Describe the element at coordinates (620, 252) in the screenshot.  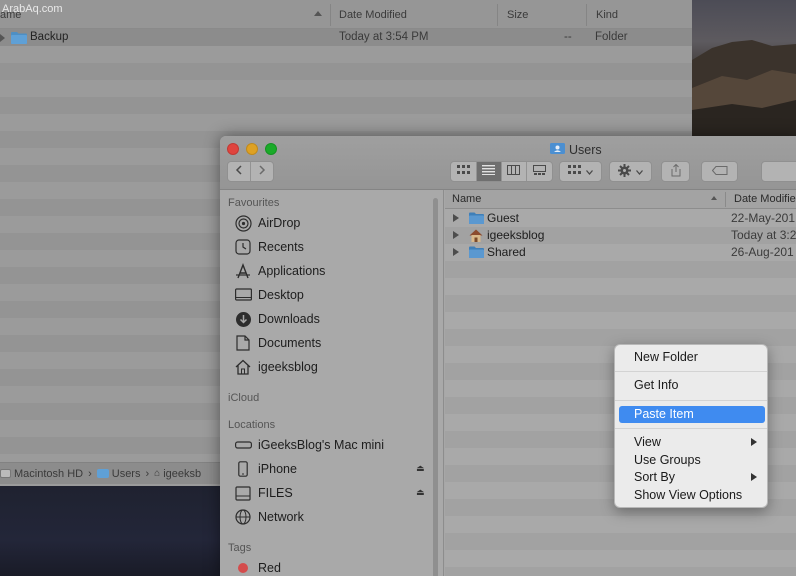
I see `list-row-shared: Shared 26-Aug-201` at that location.